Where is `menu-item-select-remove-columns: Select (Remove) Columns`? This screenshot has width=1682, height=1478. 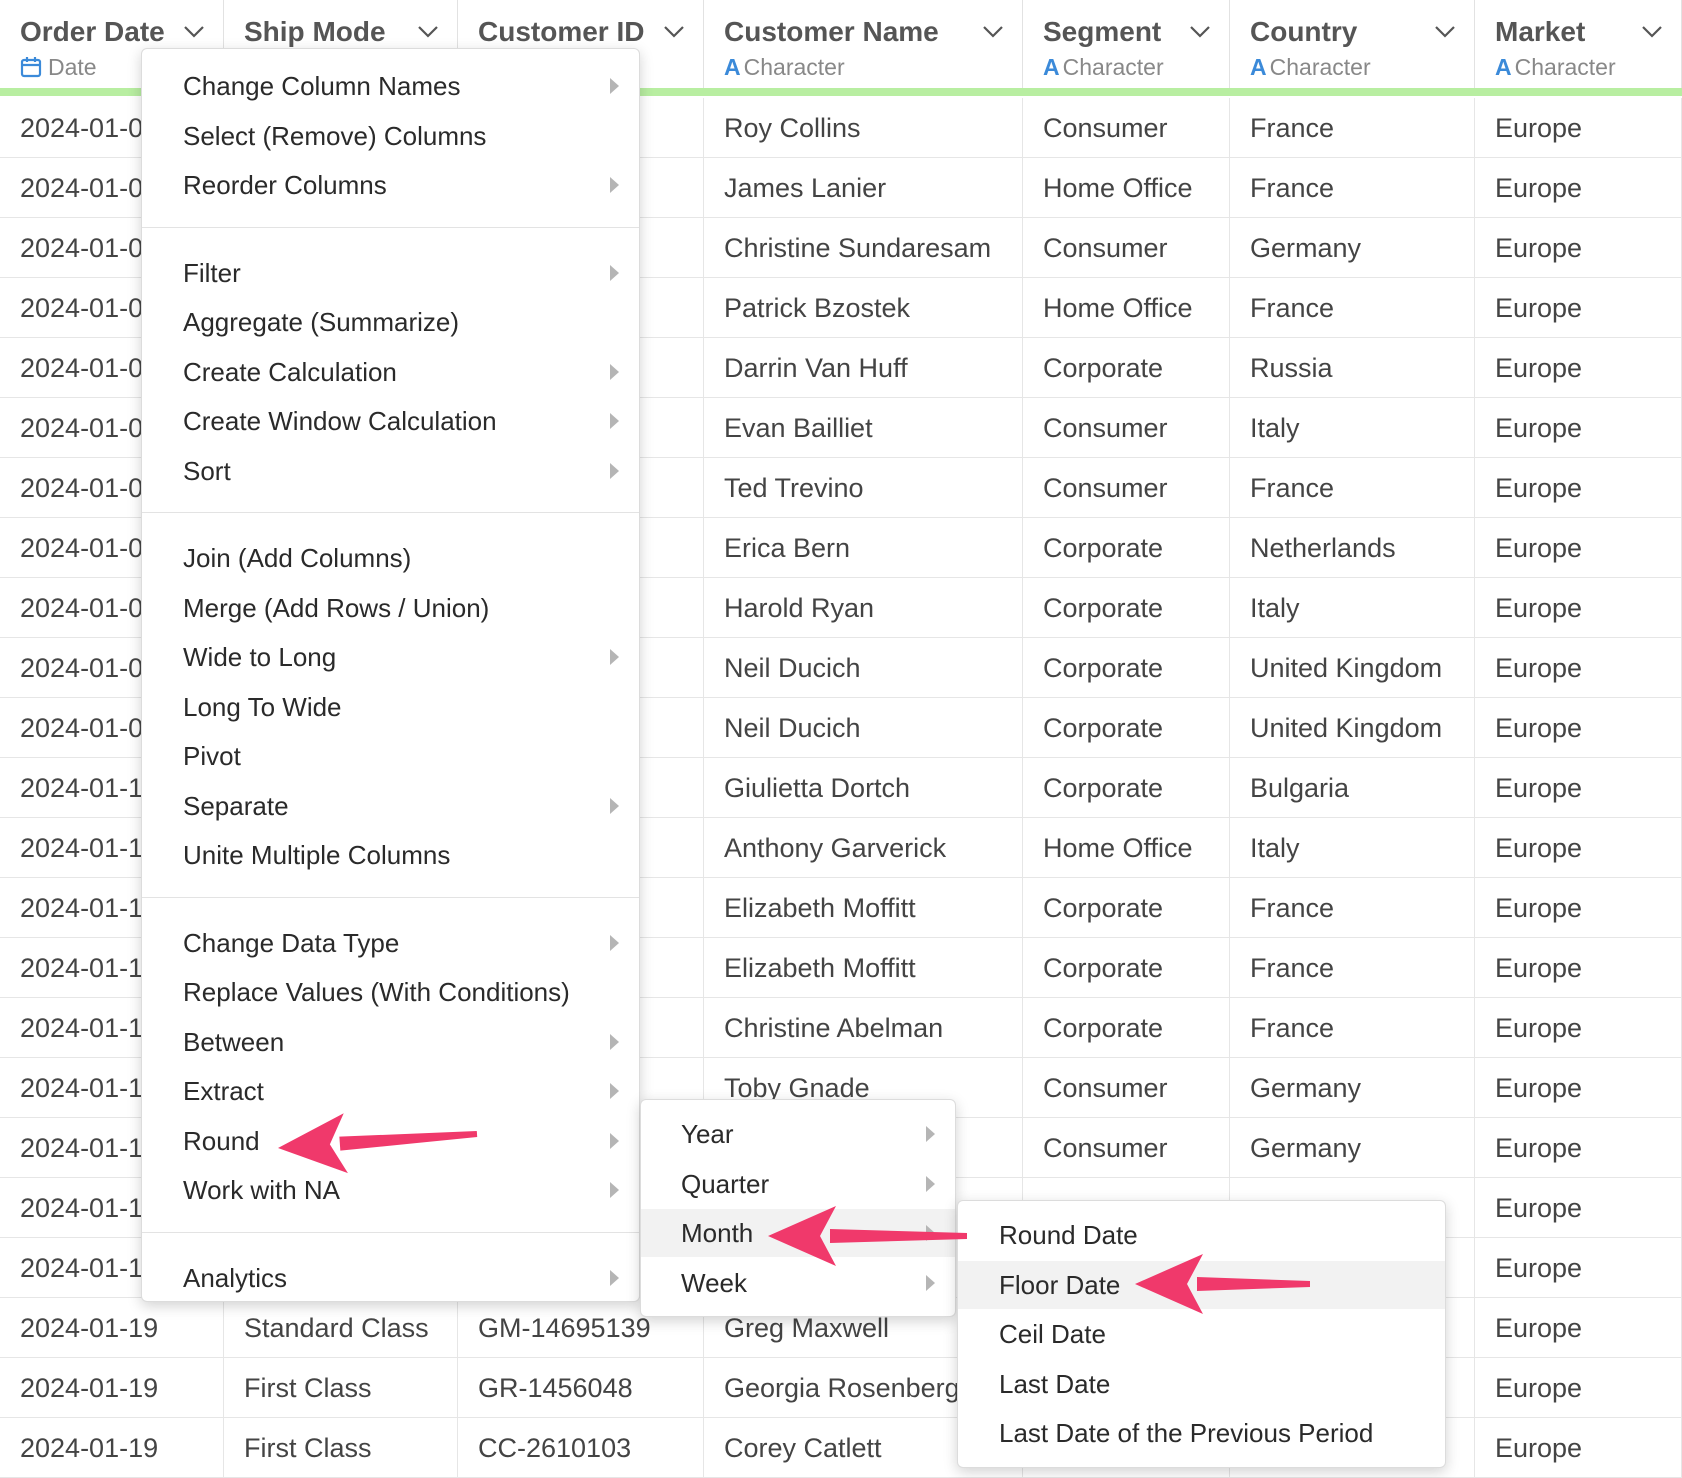 menu-item-select-remove-columns: Select (Remove) Columns is located at coordinates (390, 136).